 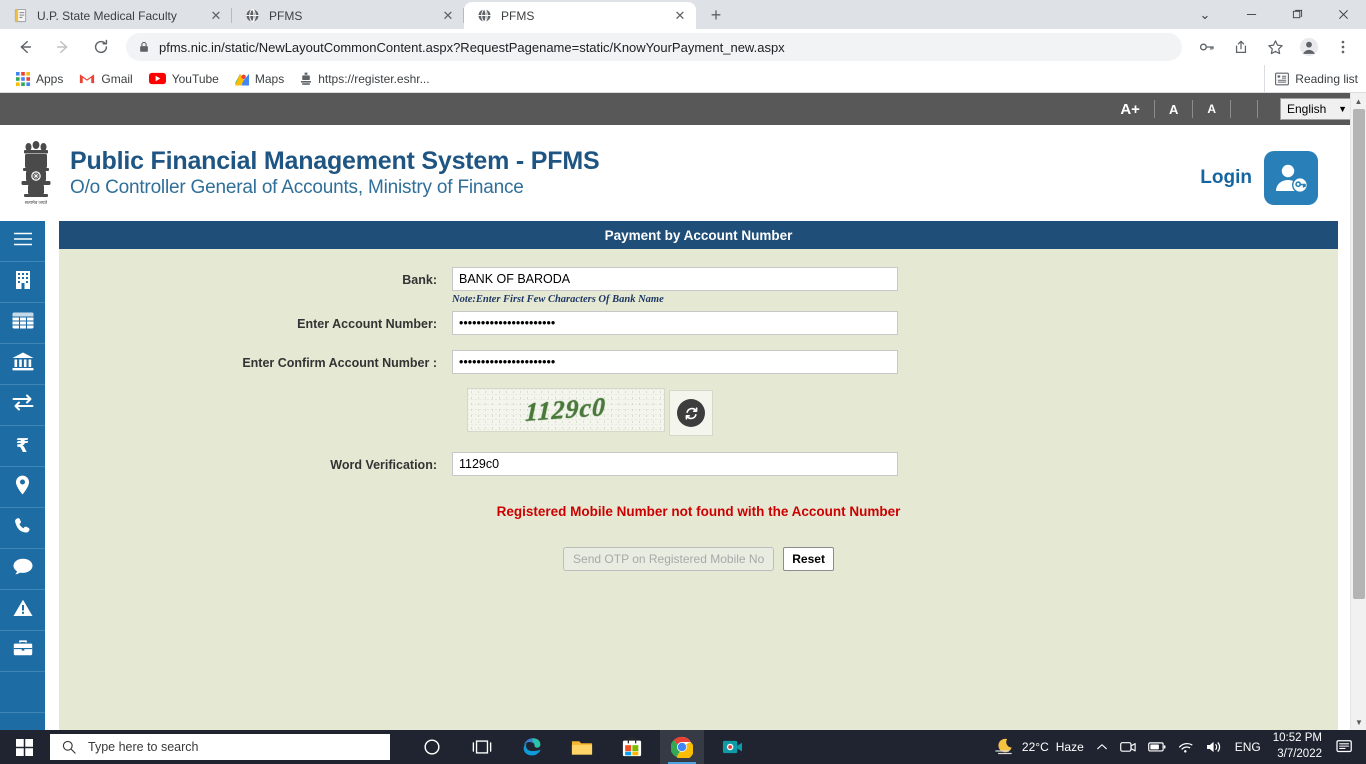 I want to click on sidebar-item-alert, so click(x=22, y=610).